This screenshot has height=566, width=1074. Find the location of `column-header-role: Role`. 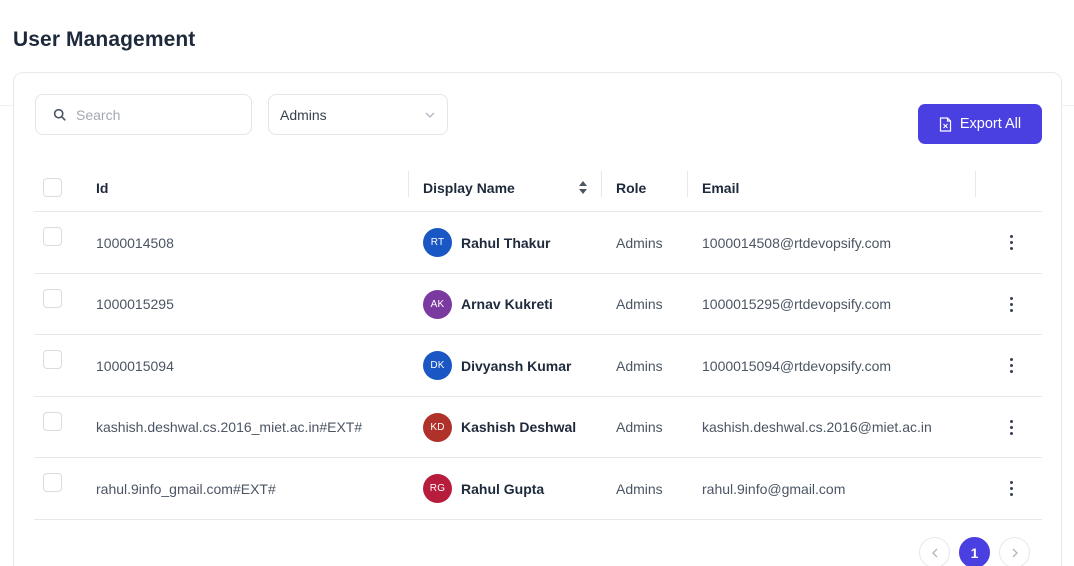

column-header-role: Role is located at coordinates (631, 187).